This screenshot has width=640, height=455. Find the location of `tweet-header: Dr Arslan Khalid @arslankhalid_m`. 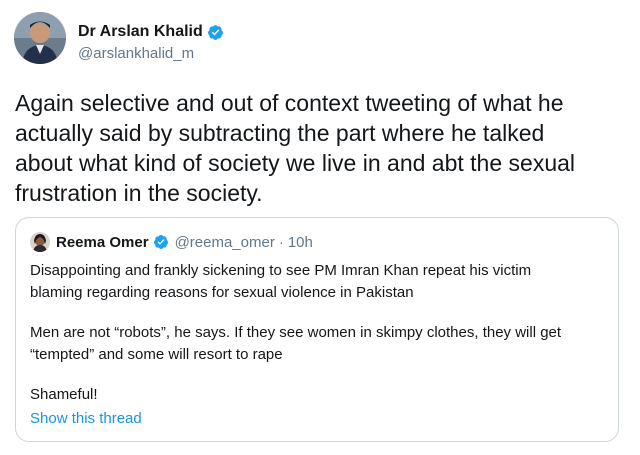

tweet-header: Dr Arslan Khalid @arslankhalid_m is located at coordinates (119, 38).